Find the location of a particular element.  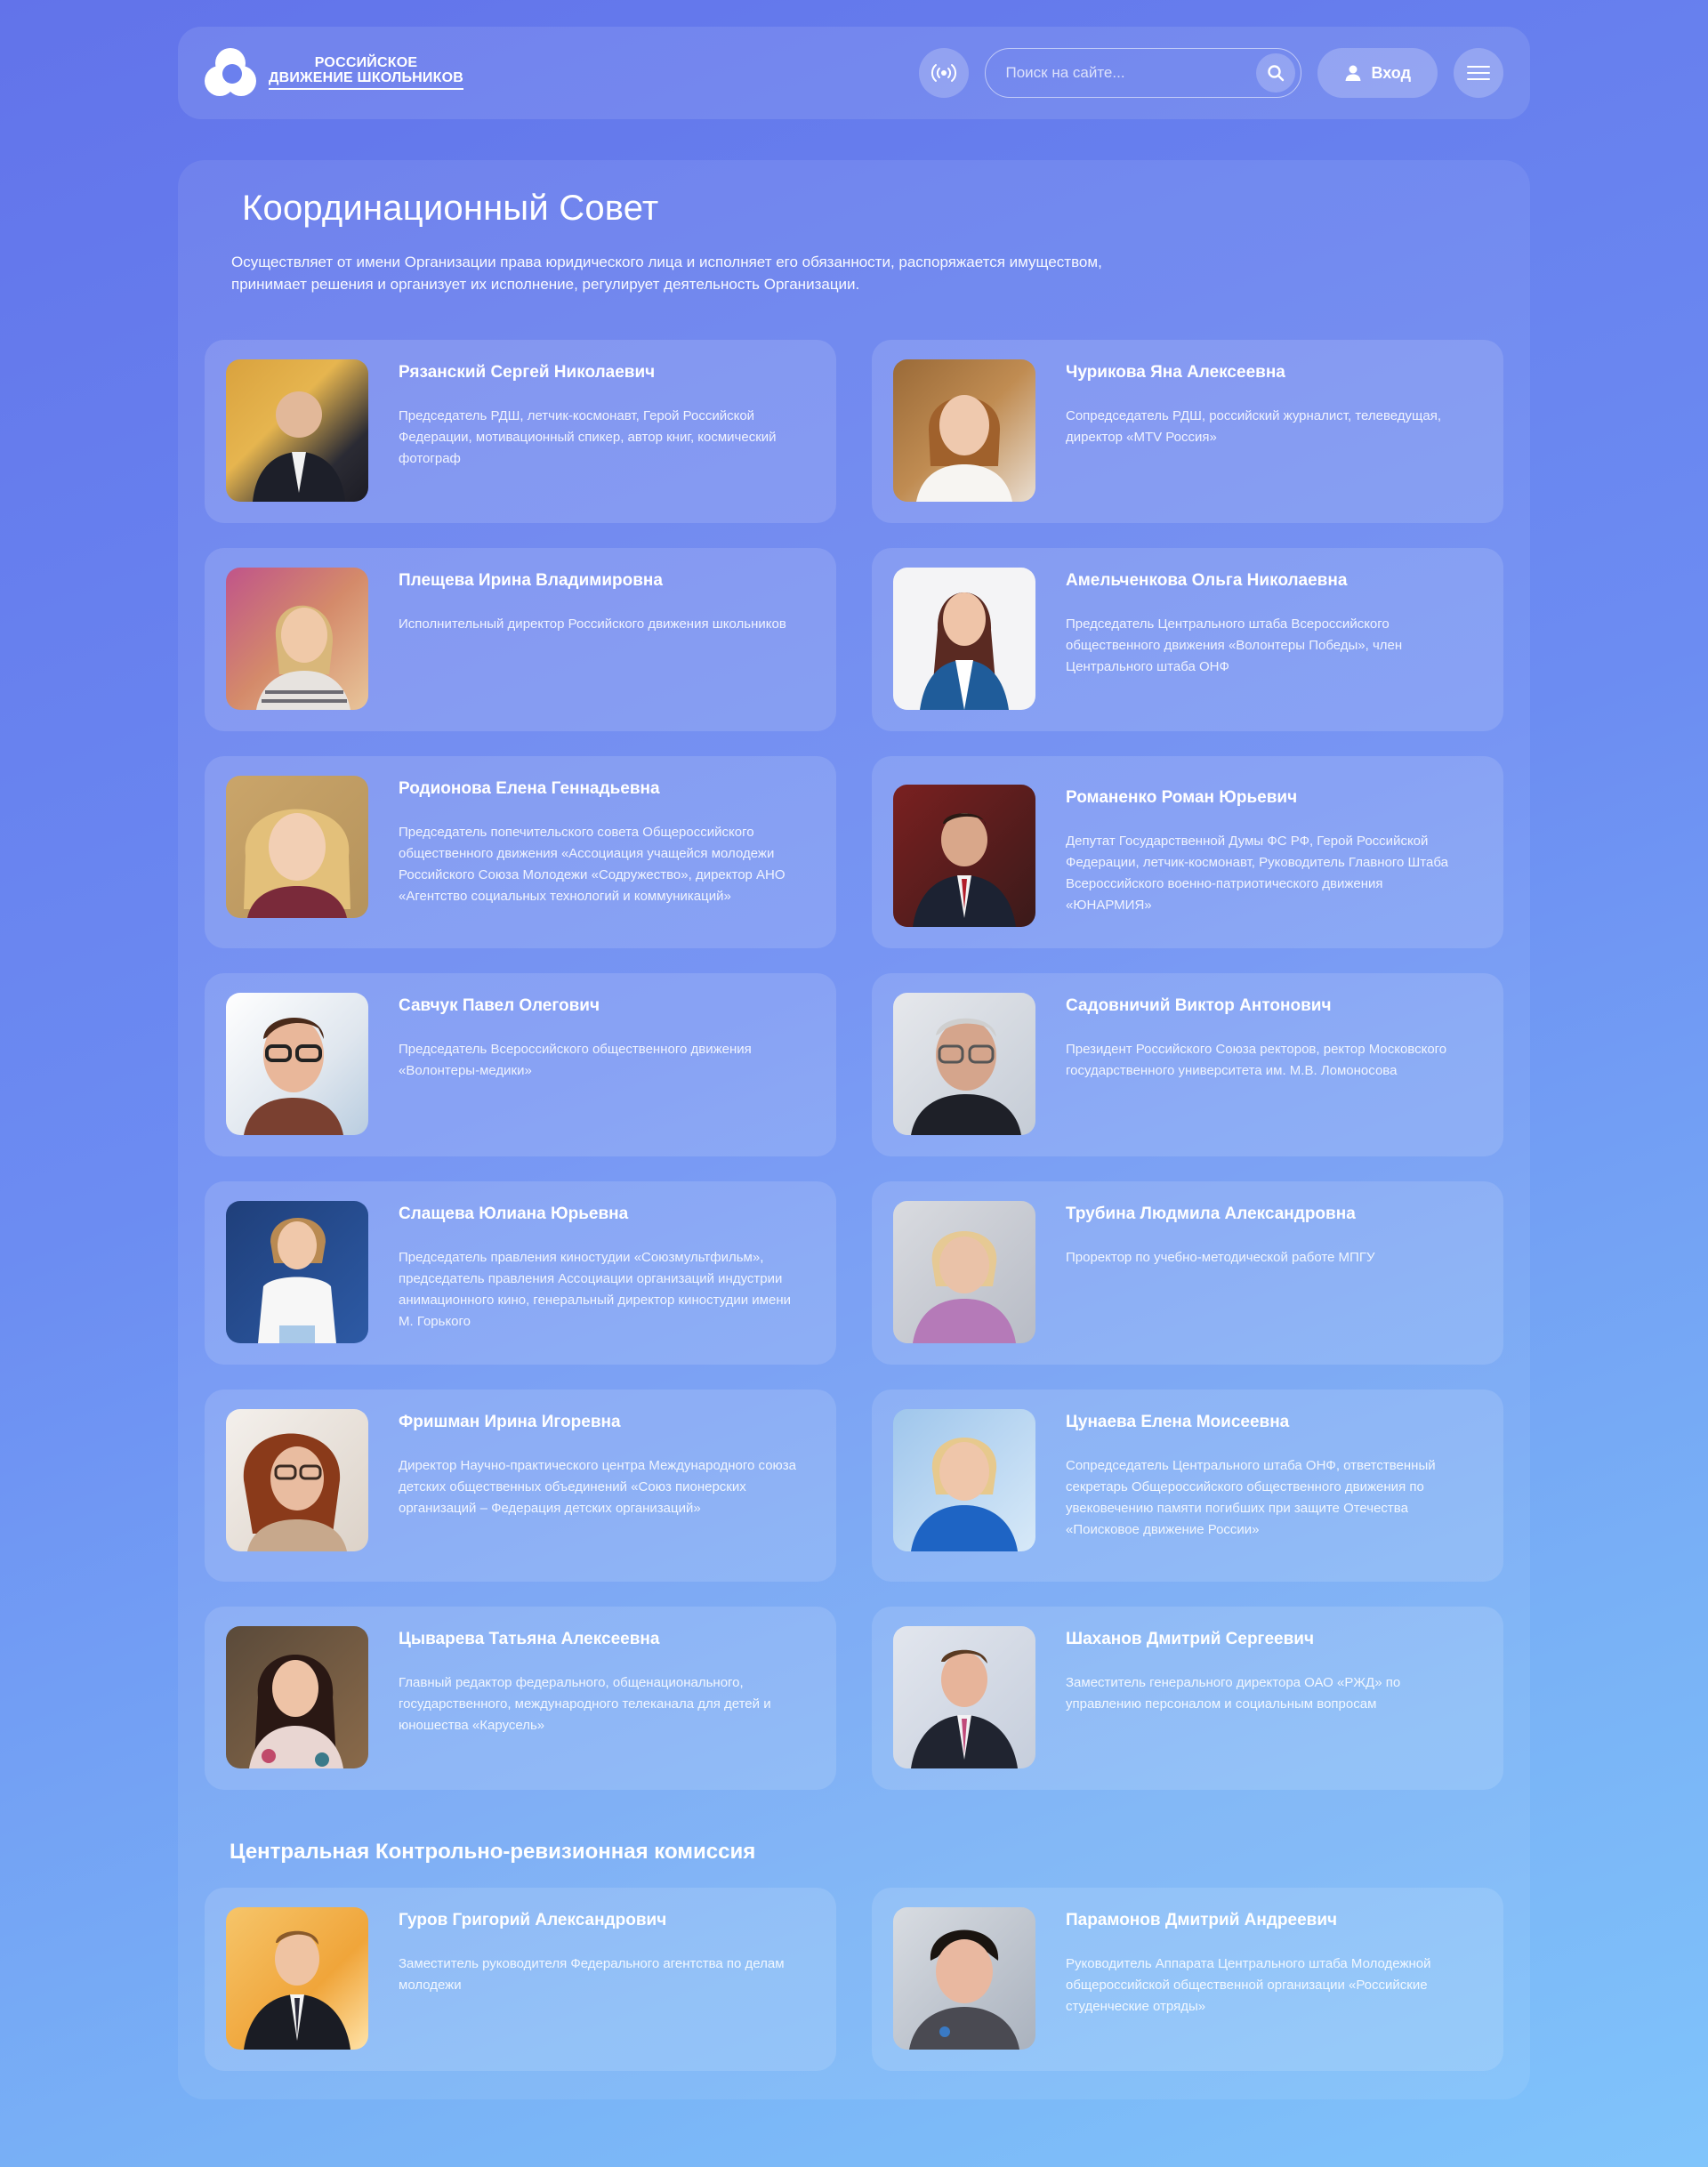

member-name: Шаханов Дмитрий Сергеевич is located at coordinates (1190, 1639).